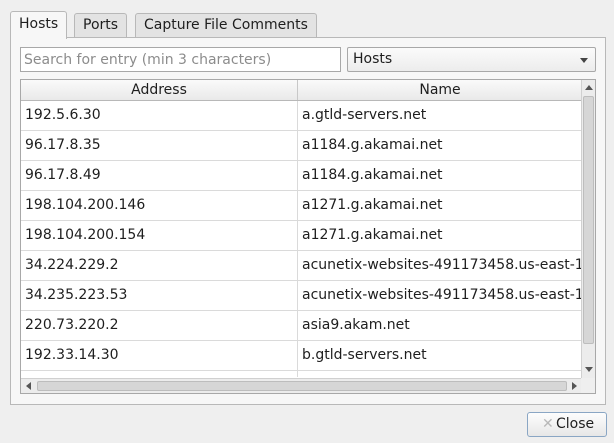 The height and width of the screenshot is (443, 614). Describe the element at coordinates (159, 90) in the screenshot. I see `column-header-address: Address` at that location.